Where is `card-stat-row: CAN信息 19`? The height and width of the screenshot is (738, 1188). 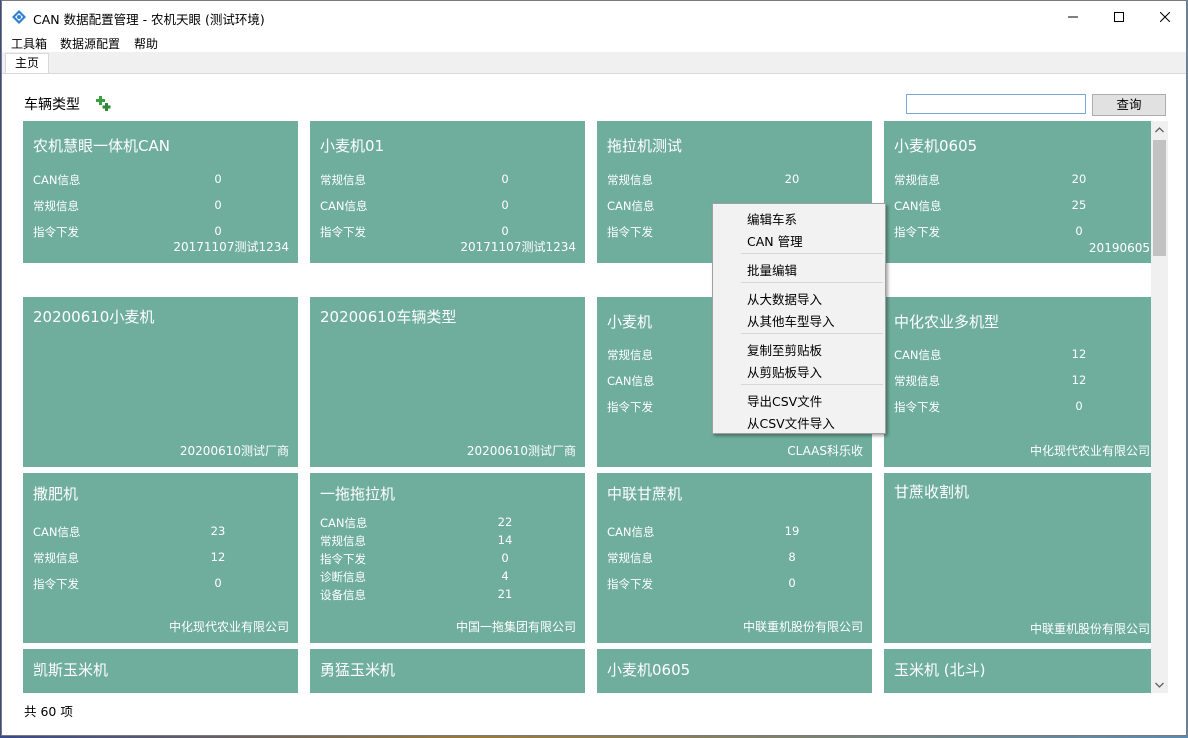
card-stat-row: CAN信息 19 is located at coordinates (707, 532).